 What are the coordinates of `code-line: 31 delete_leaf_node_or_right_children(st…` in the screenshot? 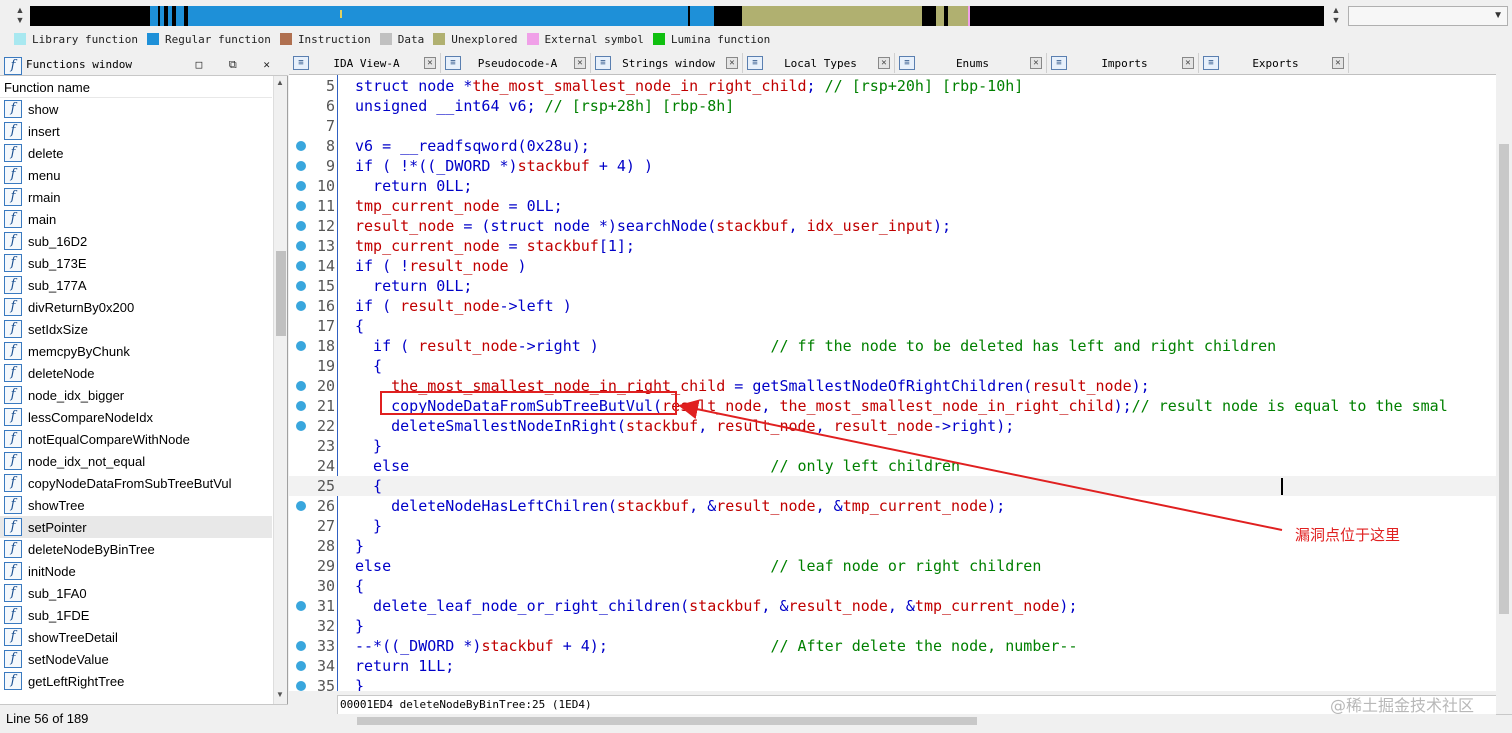 It's located at (900, 606).